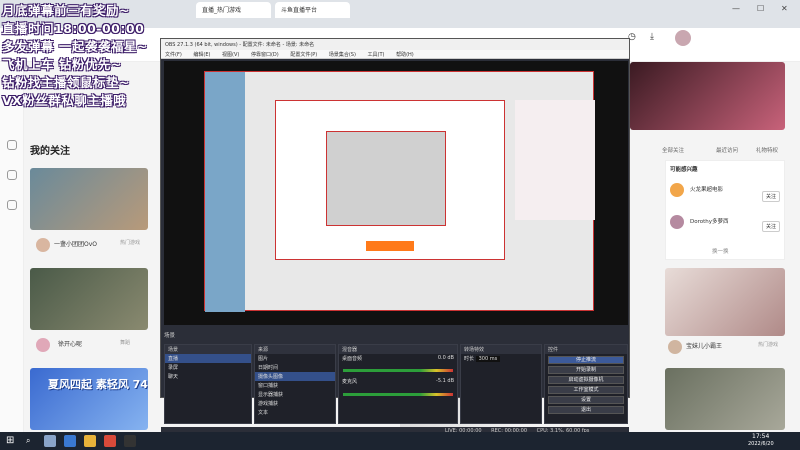  What do you see at coordinates (760, 8) in the screenshot?
I see `maximize-icon: ☐` at bounding box center [760, 8].